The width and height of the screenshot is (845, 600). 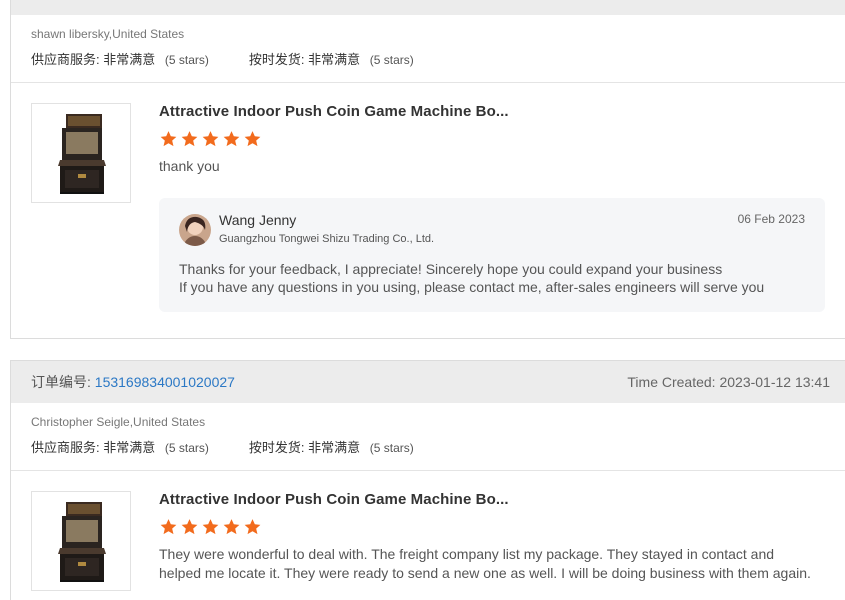 What do you see at coordinates (108, 34) in the screenshot?
I see `buyer-name: shawn libersky,United States` at bounding box center [108, 34].